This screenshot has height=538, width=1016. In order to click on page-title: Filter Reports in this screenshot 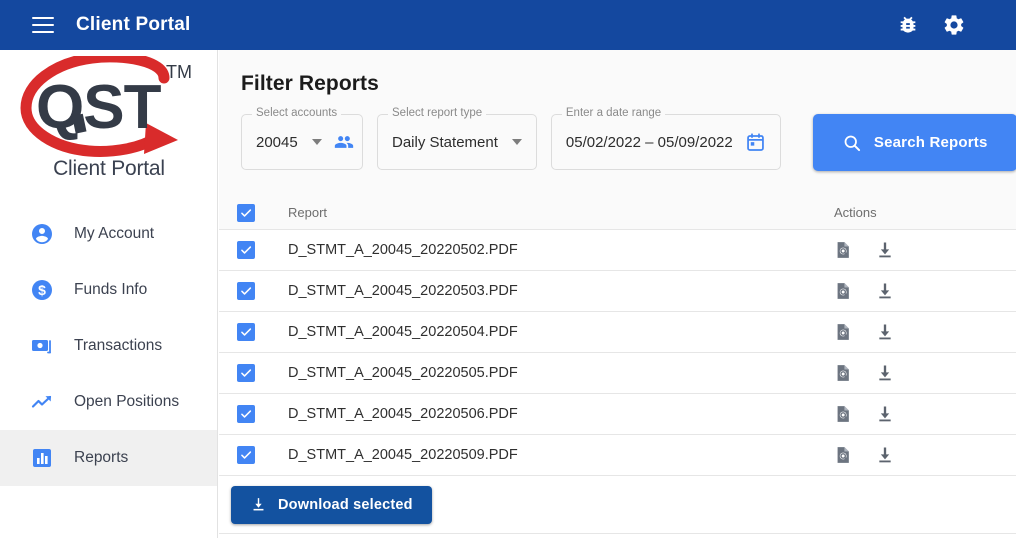, I will do `click(310, 83)`.